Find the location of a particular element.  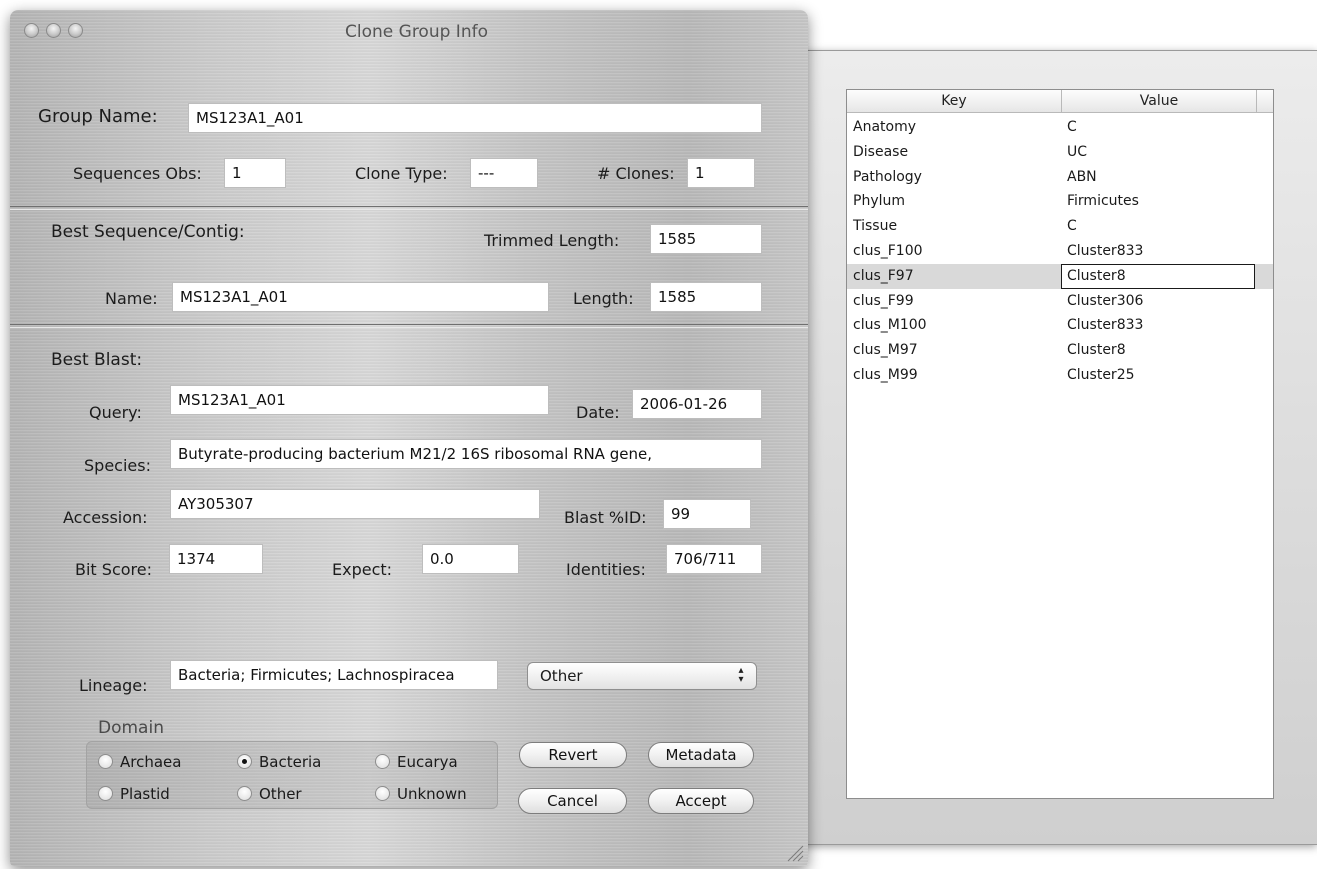

title-bar: Clone Group Info is located at coordinates (409, 32).